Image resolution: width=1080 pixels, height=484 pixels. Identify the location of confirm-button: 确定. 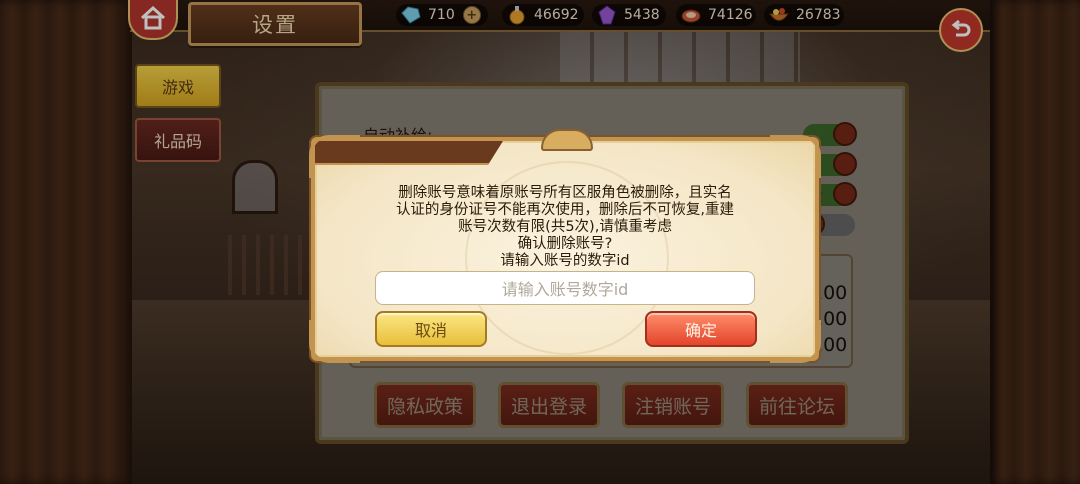
(701, 329).